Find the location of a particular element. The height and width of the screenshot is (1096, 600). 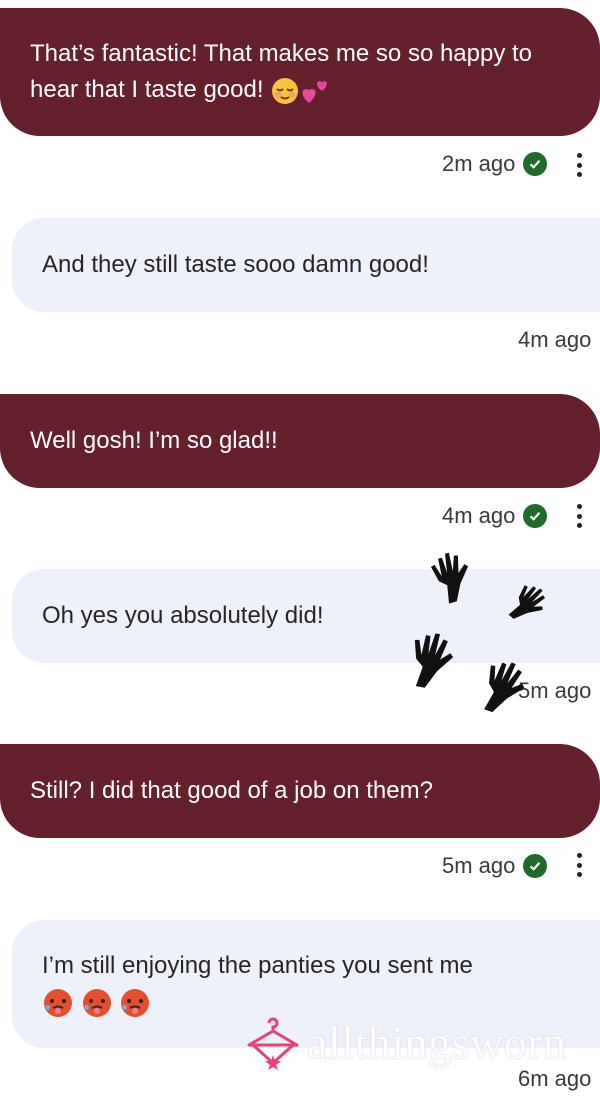

message-meta: 5m ago is located at coordinates (495, 866).